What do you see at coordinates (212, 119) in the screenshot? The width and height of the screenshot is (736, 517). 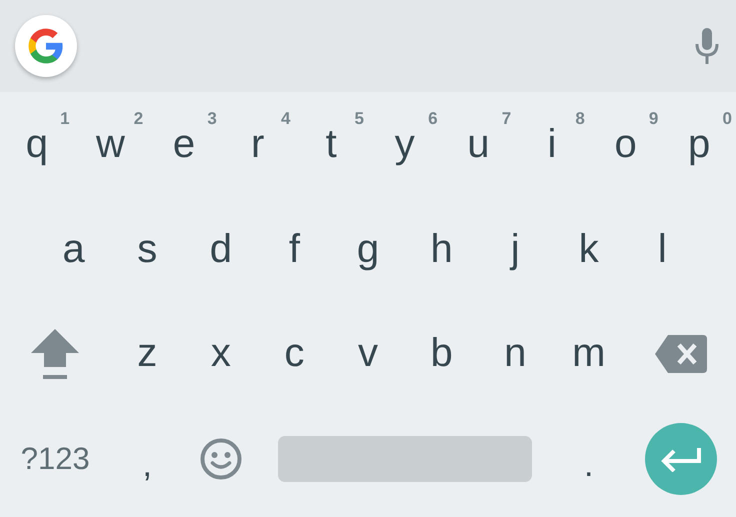 I see `number-hint: 3` at bounding box center [212, 119].